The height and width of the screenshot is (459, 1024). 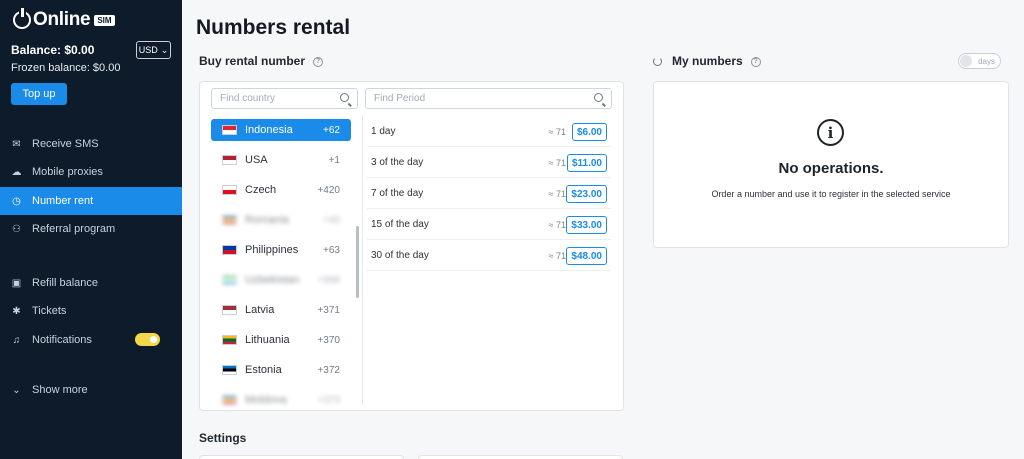 I want to click on country-item: Philippines +63, so click(x=281, y=250).